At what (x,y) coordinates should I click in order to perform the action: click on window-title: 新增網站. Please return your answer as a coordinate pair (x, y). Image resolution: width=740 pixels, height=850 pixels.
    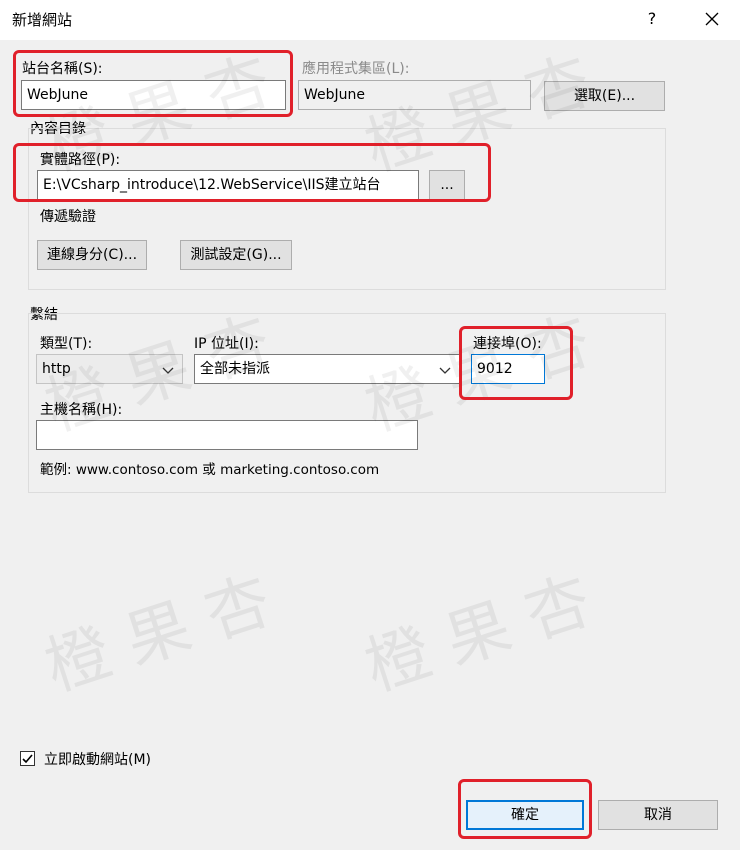
    Looking at the image, I should click on (42, 20).